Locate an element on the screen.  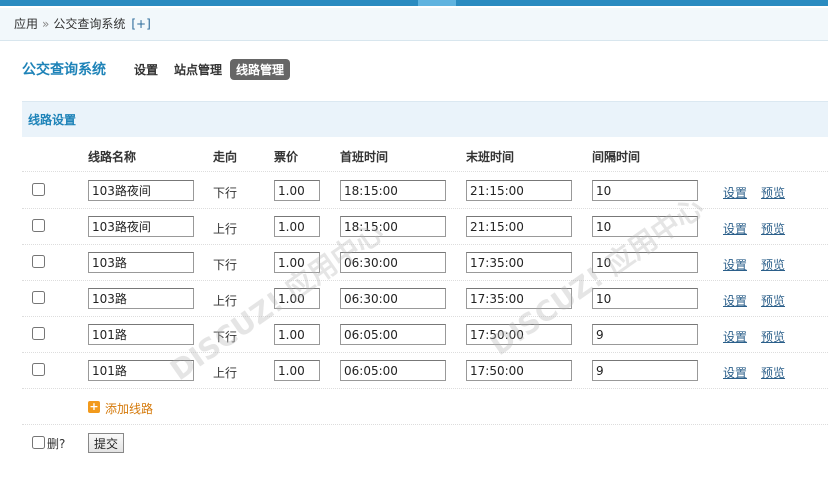
column-header-first-bus: 首班时间 is located at coordinates (364, 157).